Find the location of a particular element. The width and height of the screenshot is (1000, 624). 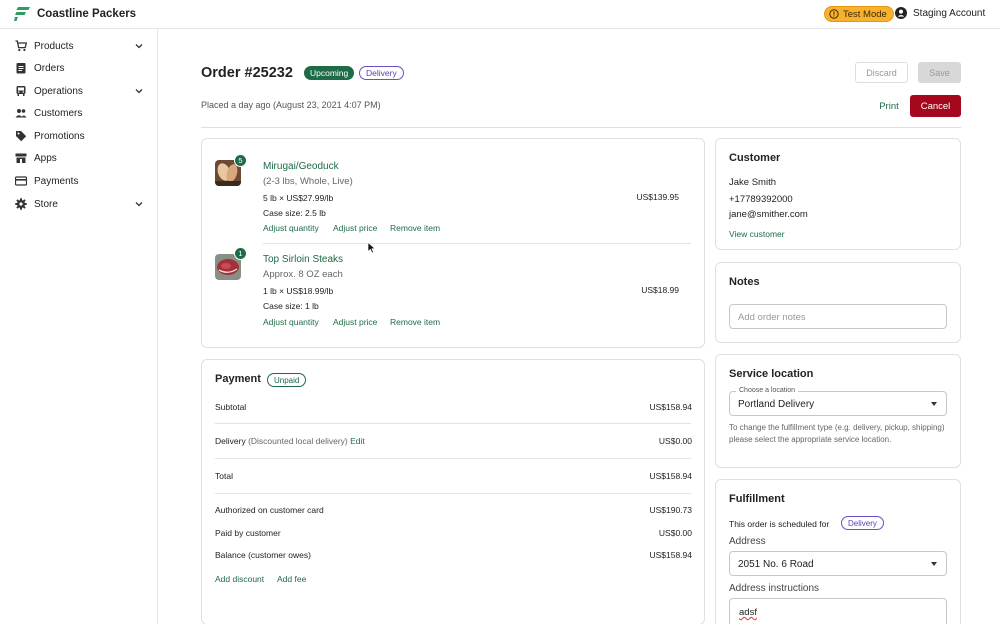

sidebar-item-label: Payments is located at coordinates (56, 181).